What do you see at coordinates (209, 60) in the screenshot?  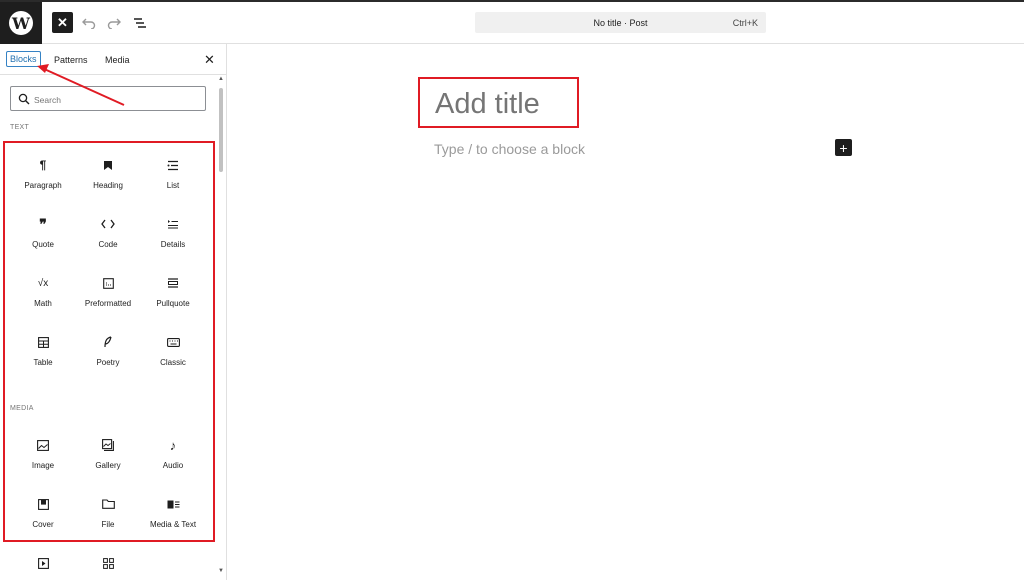 I see `close-icon: ✕` at bounding box center [209, 60].